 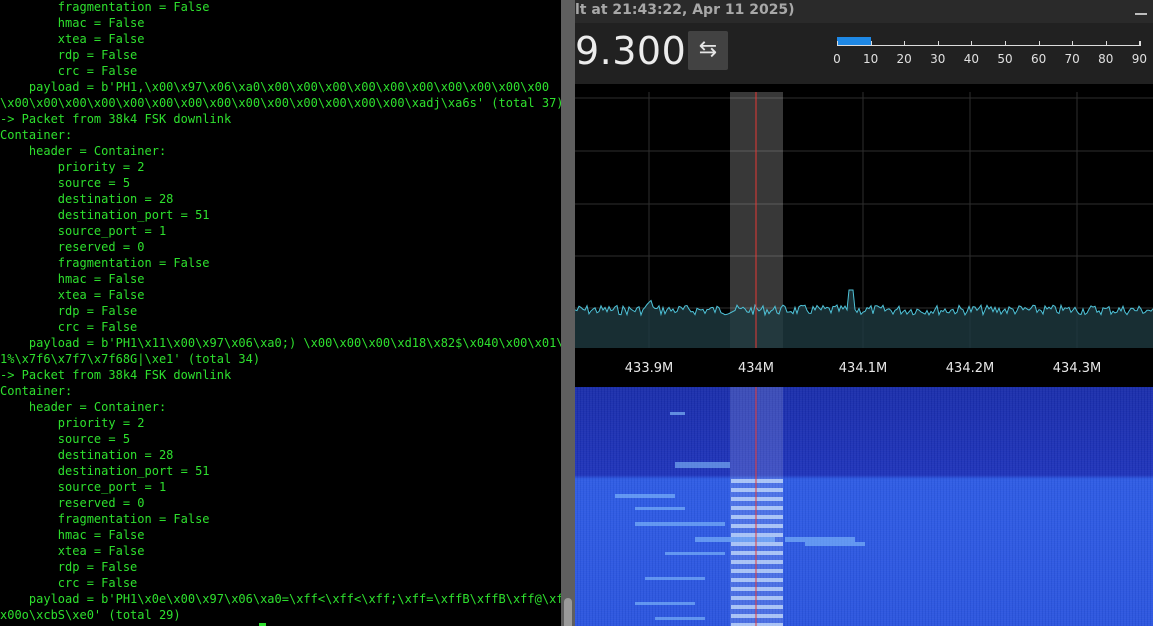 I want to click on swap-arrows-icon: ⇆, so click(x=708, y=49).